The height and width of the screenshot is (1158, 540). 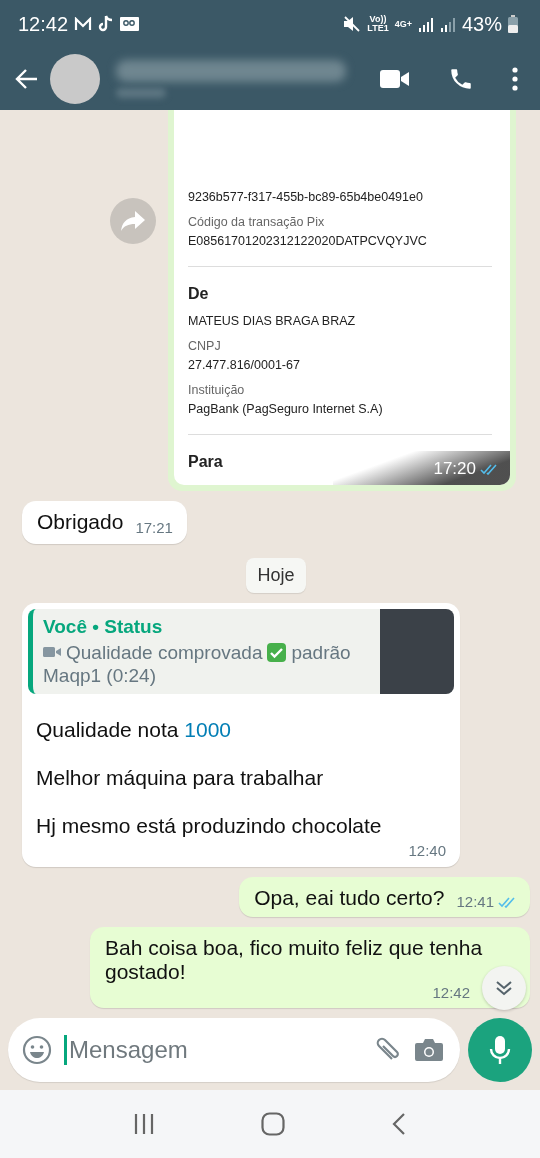 I want to click on voicemail-icon, so click(x=130, y=24).